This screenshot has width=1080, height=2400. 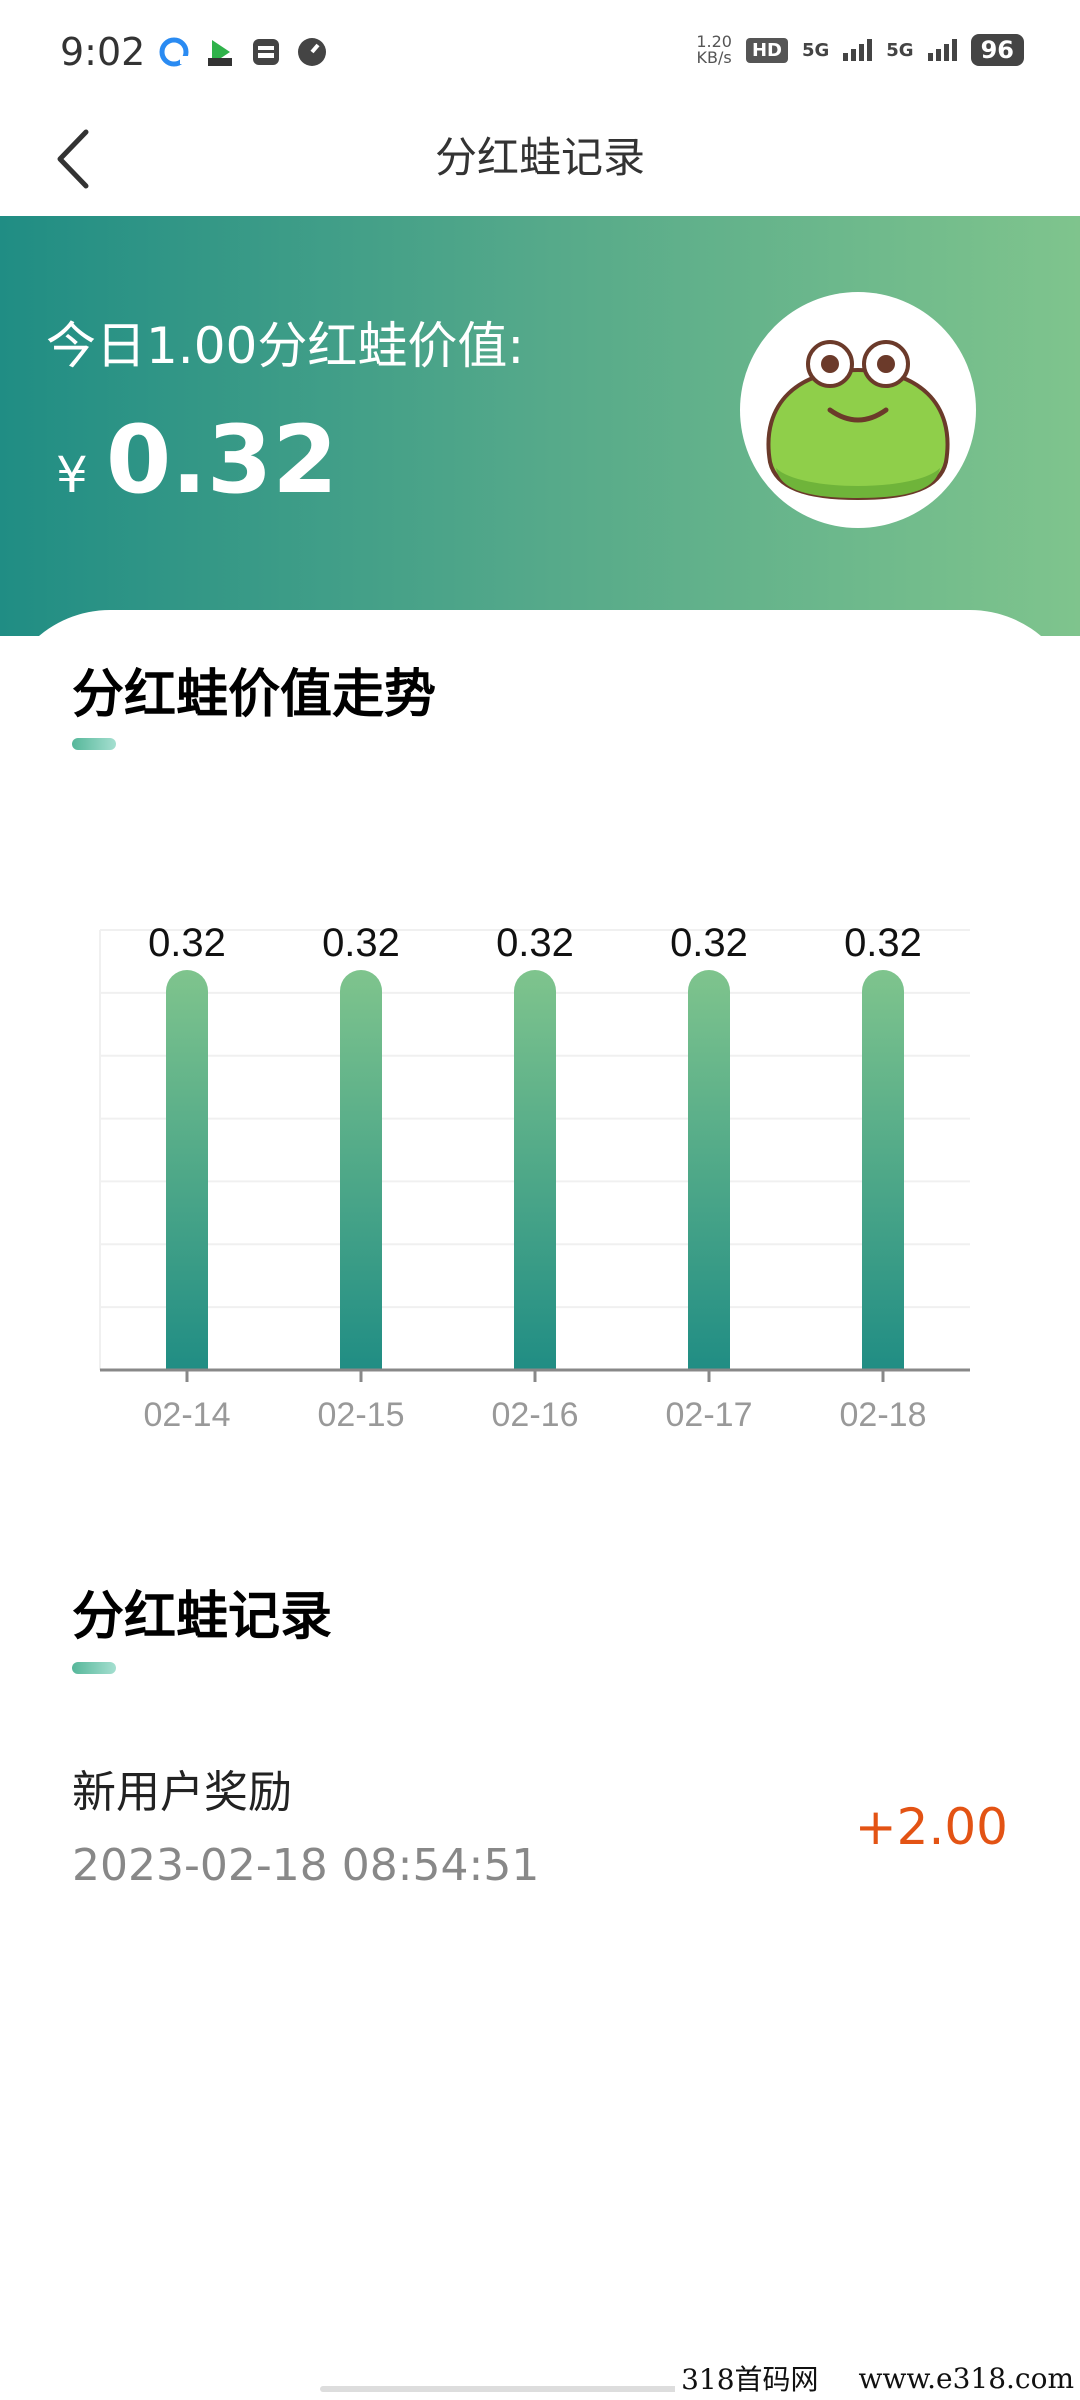 I want to click on system-status-icons: 1.20 KB/s HD 5G 5G 96, so click(x=860, y=50).